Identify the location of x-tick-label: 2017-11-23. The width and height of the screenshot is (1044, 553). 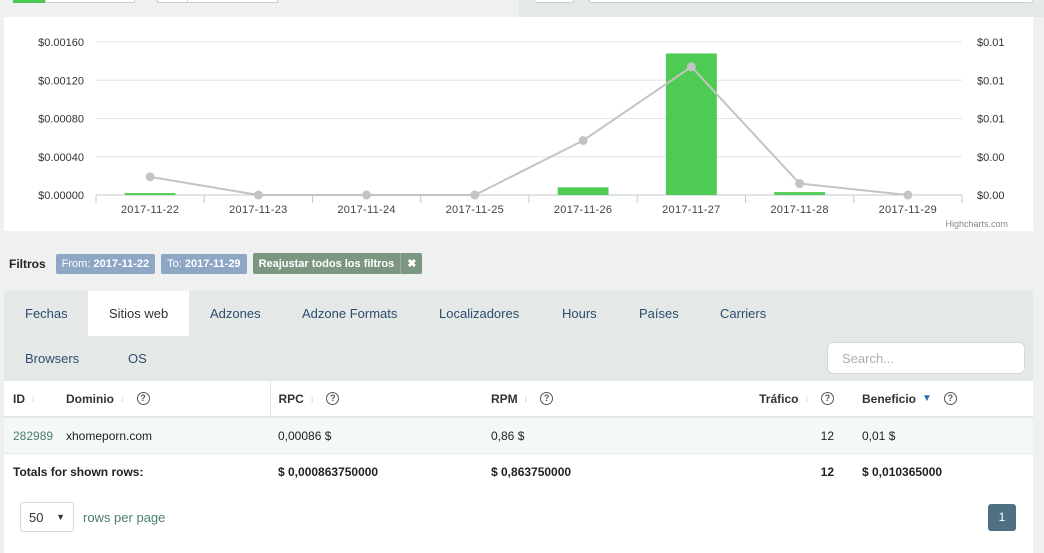
(258, 210).